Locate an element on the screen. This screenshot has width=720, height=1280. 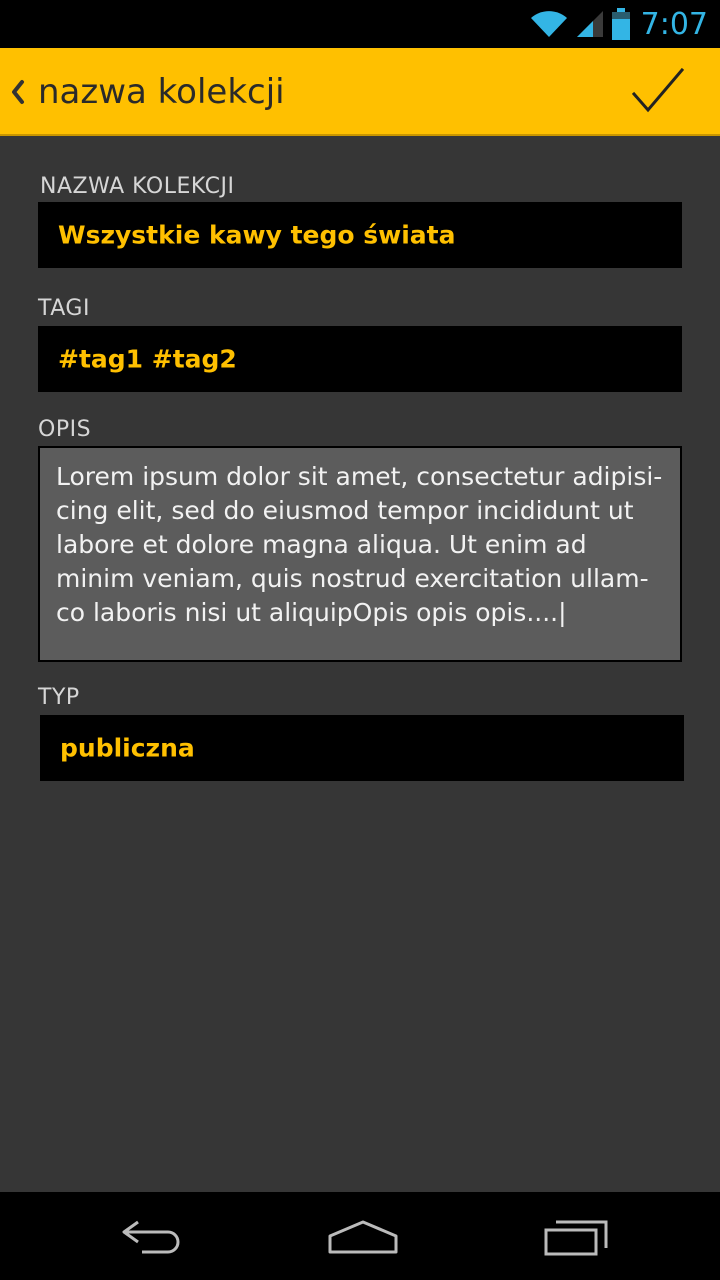
type-select: publiczna is located at coordinates (362, 748).